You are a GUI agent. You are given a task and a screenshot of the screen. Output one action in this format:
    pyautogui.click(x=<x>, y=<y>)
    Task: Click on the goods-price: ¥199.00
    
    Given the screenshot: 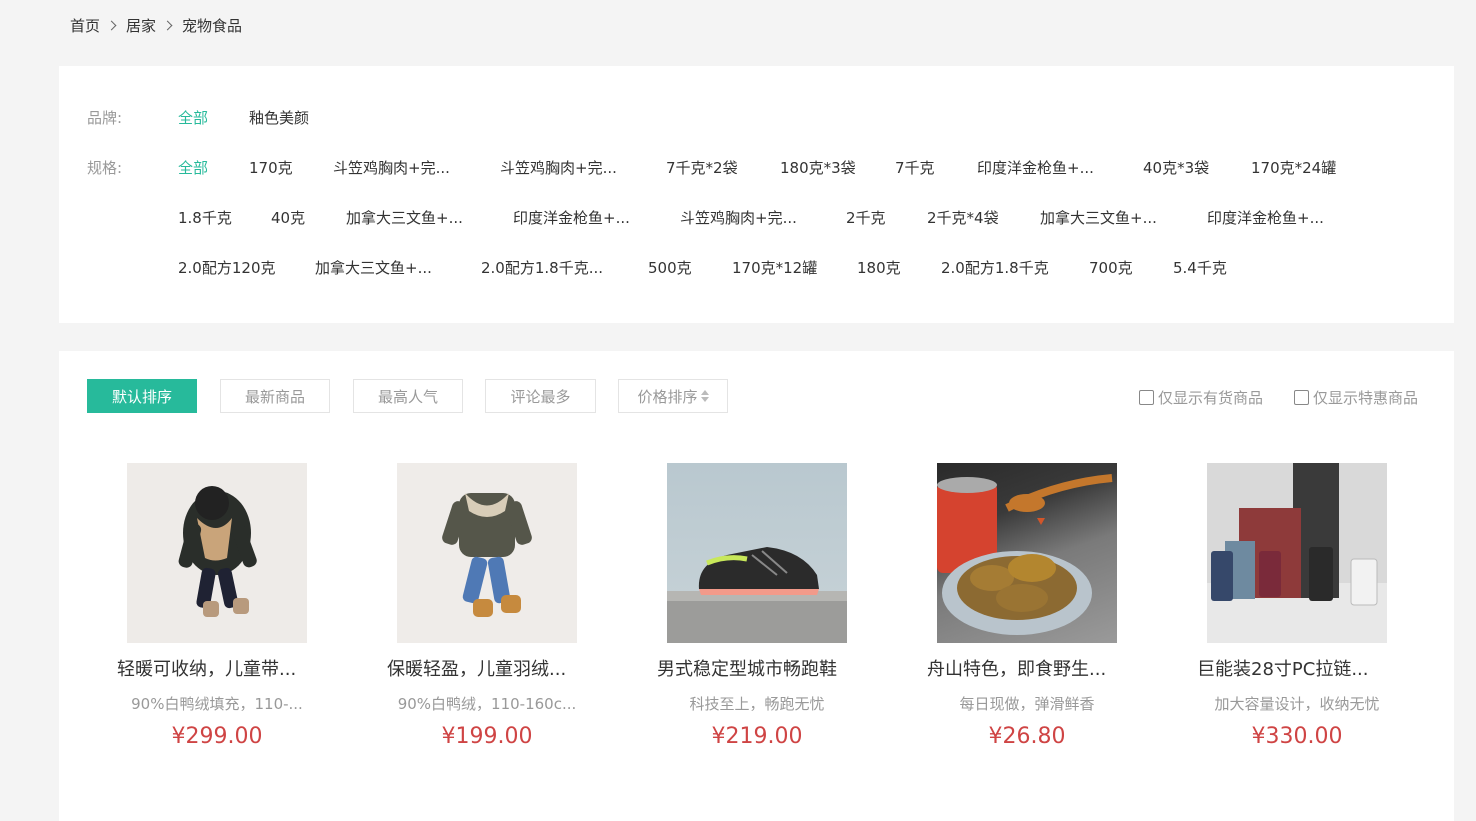 What is the action you would take?
    pyautogui.click(x=487, y=736)
    